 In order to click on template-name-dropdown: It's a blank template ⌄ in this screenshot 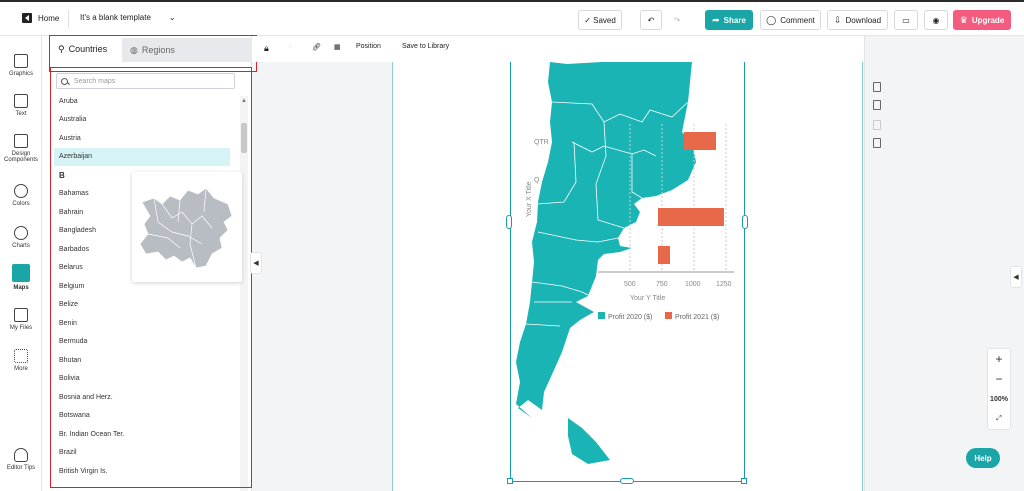, I will do `click(128, 17)`.